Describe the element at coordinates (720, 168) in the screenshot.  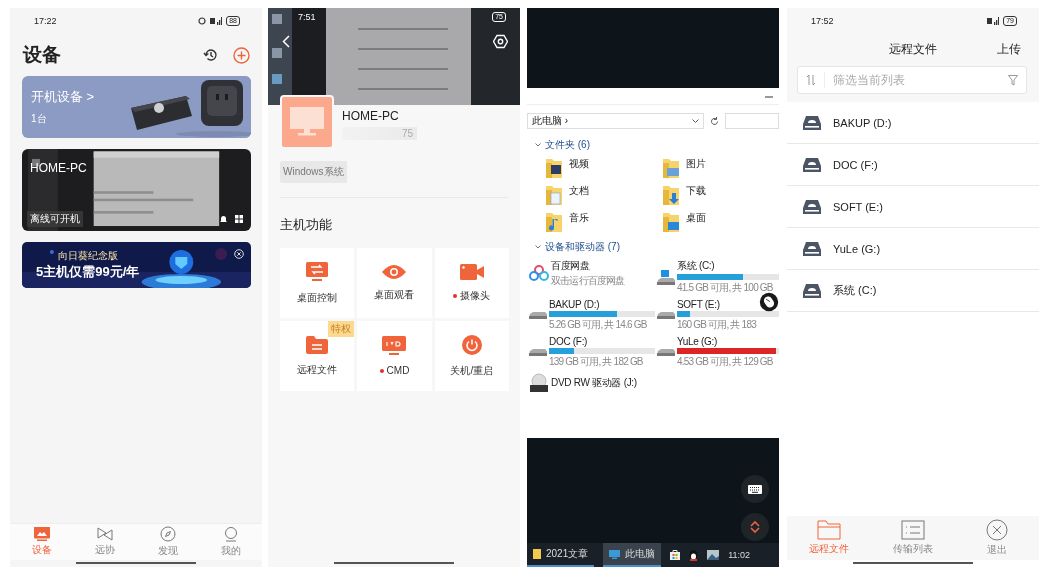
I see `folder-item: 图片` at that location.